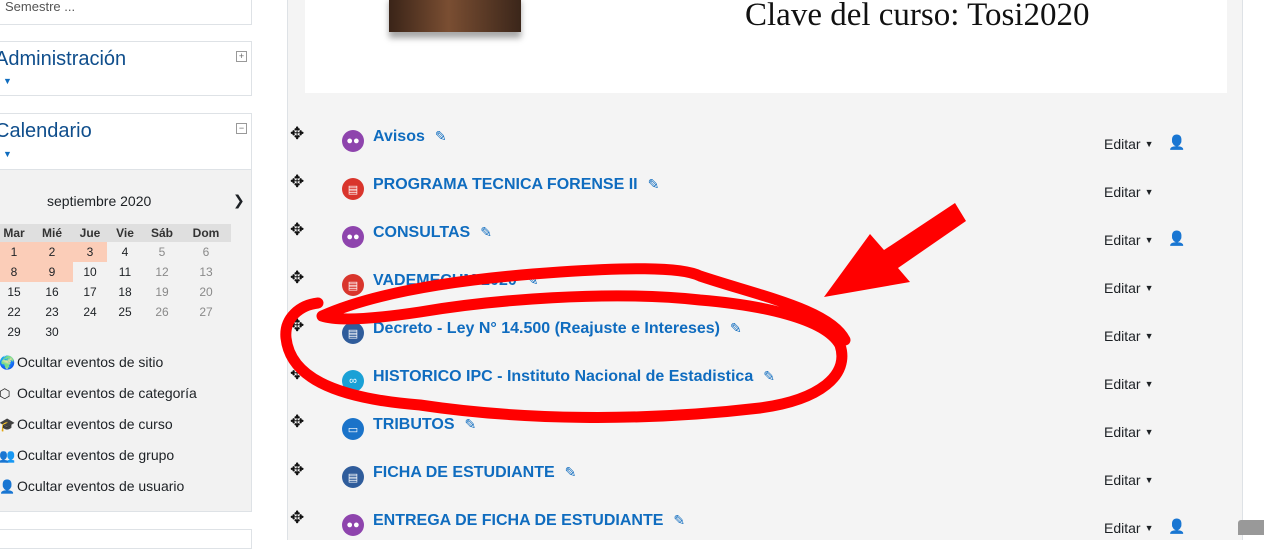 The width and height of the screenshot is (1264, 556). Describe the element at coordinates (895, 250) in the screenshot. I see `pointer-arrow-annotation` at that location.